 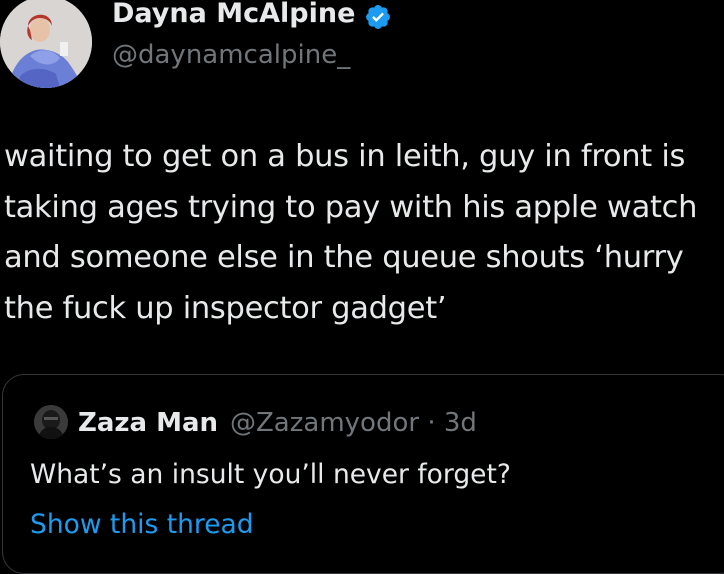 I want to click on quoted-author-avatar, so click(x=51, y=422).